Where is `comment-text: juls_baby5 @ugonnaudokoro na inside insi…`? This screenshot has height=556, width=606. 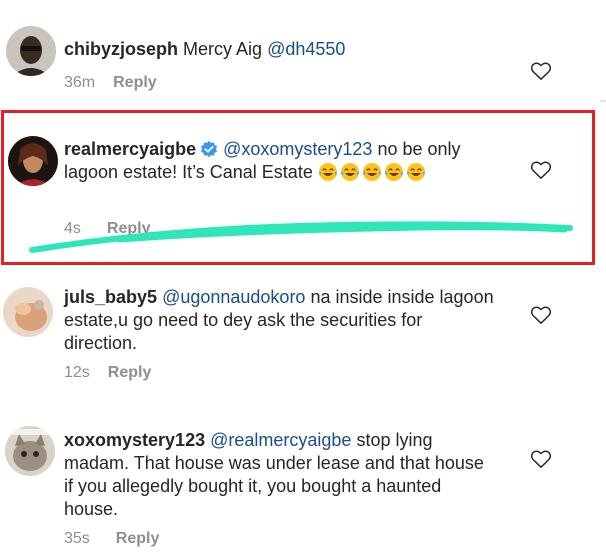 comment-text: juls_baby5 @ugonnaudokoro na inside insi… is located at coordinates (279, 320).